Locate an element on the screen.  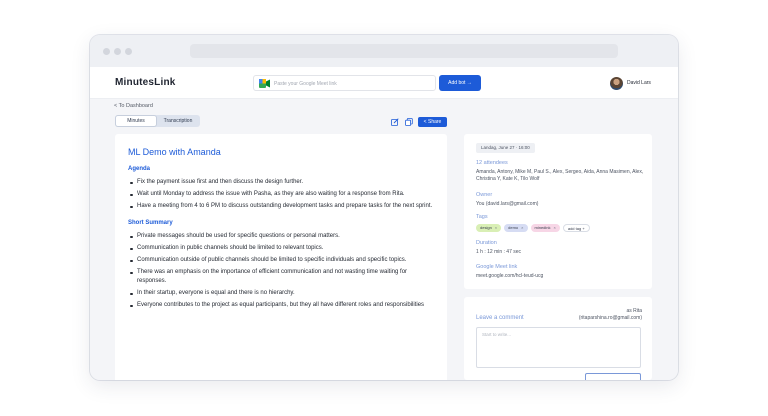
tag-label: design is located at coordinates (486, 227).